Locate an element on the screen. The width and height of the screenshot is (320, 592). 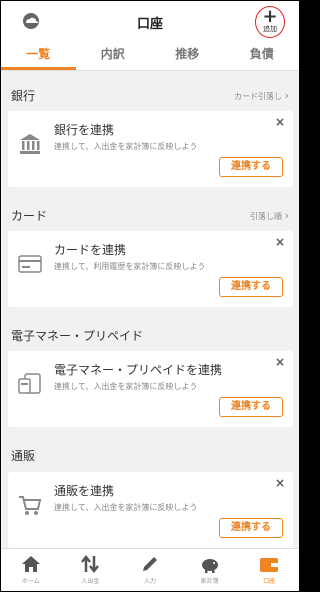
tab-list: 一覧 is located at coordinates (38, 55).